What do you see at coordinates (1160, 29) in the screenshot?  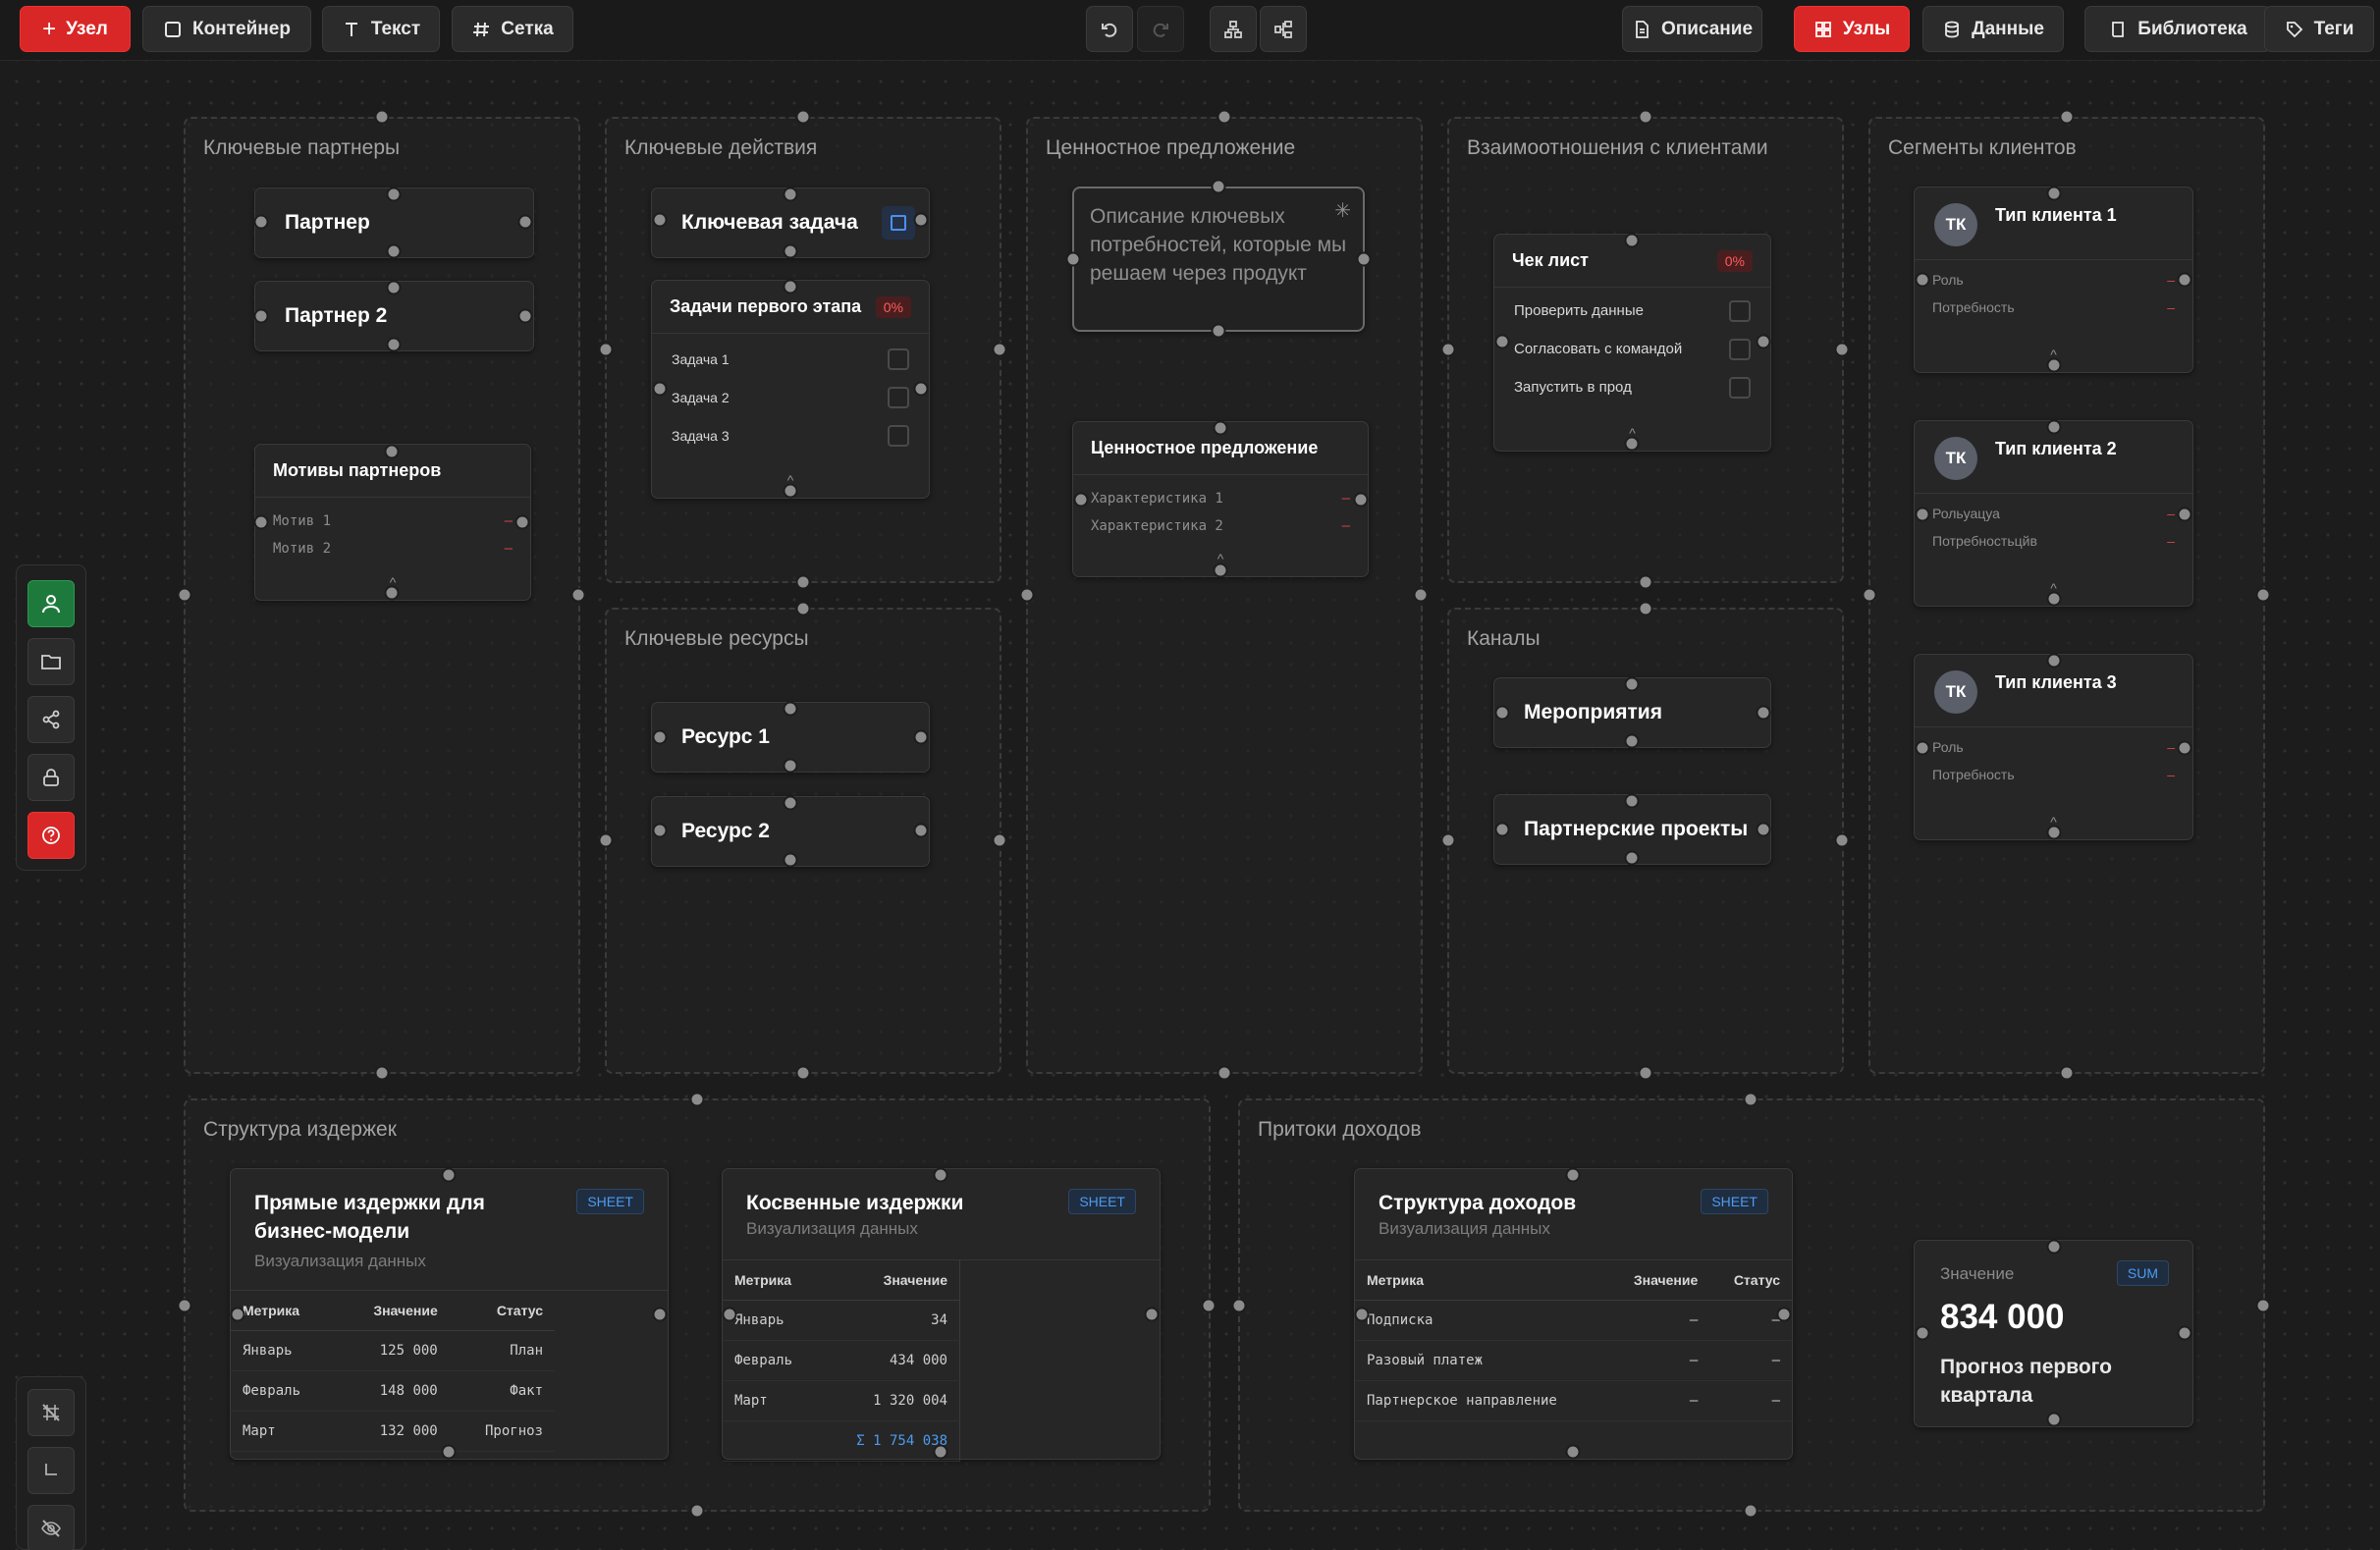 I see `redo-button` at bounding box center [1160, 29].